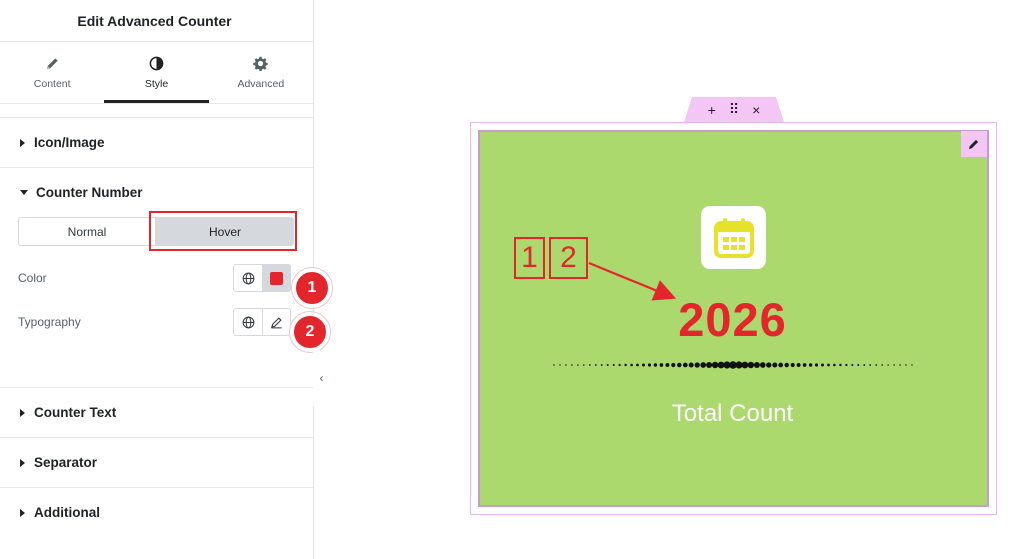  I want to click on dotted-separator, so click(733, 365).